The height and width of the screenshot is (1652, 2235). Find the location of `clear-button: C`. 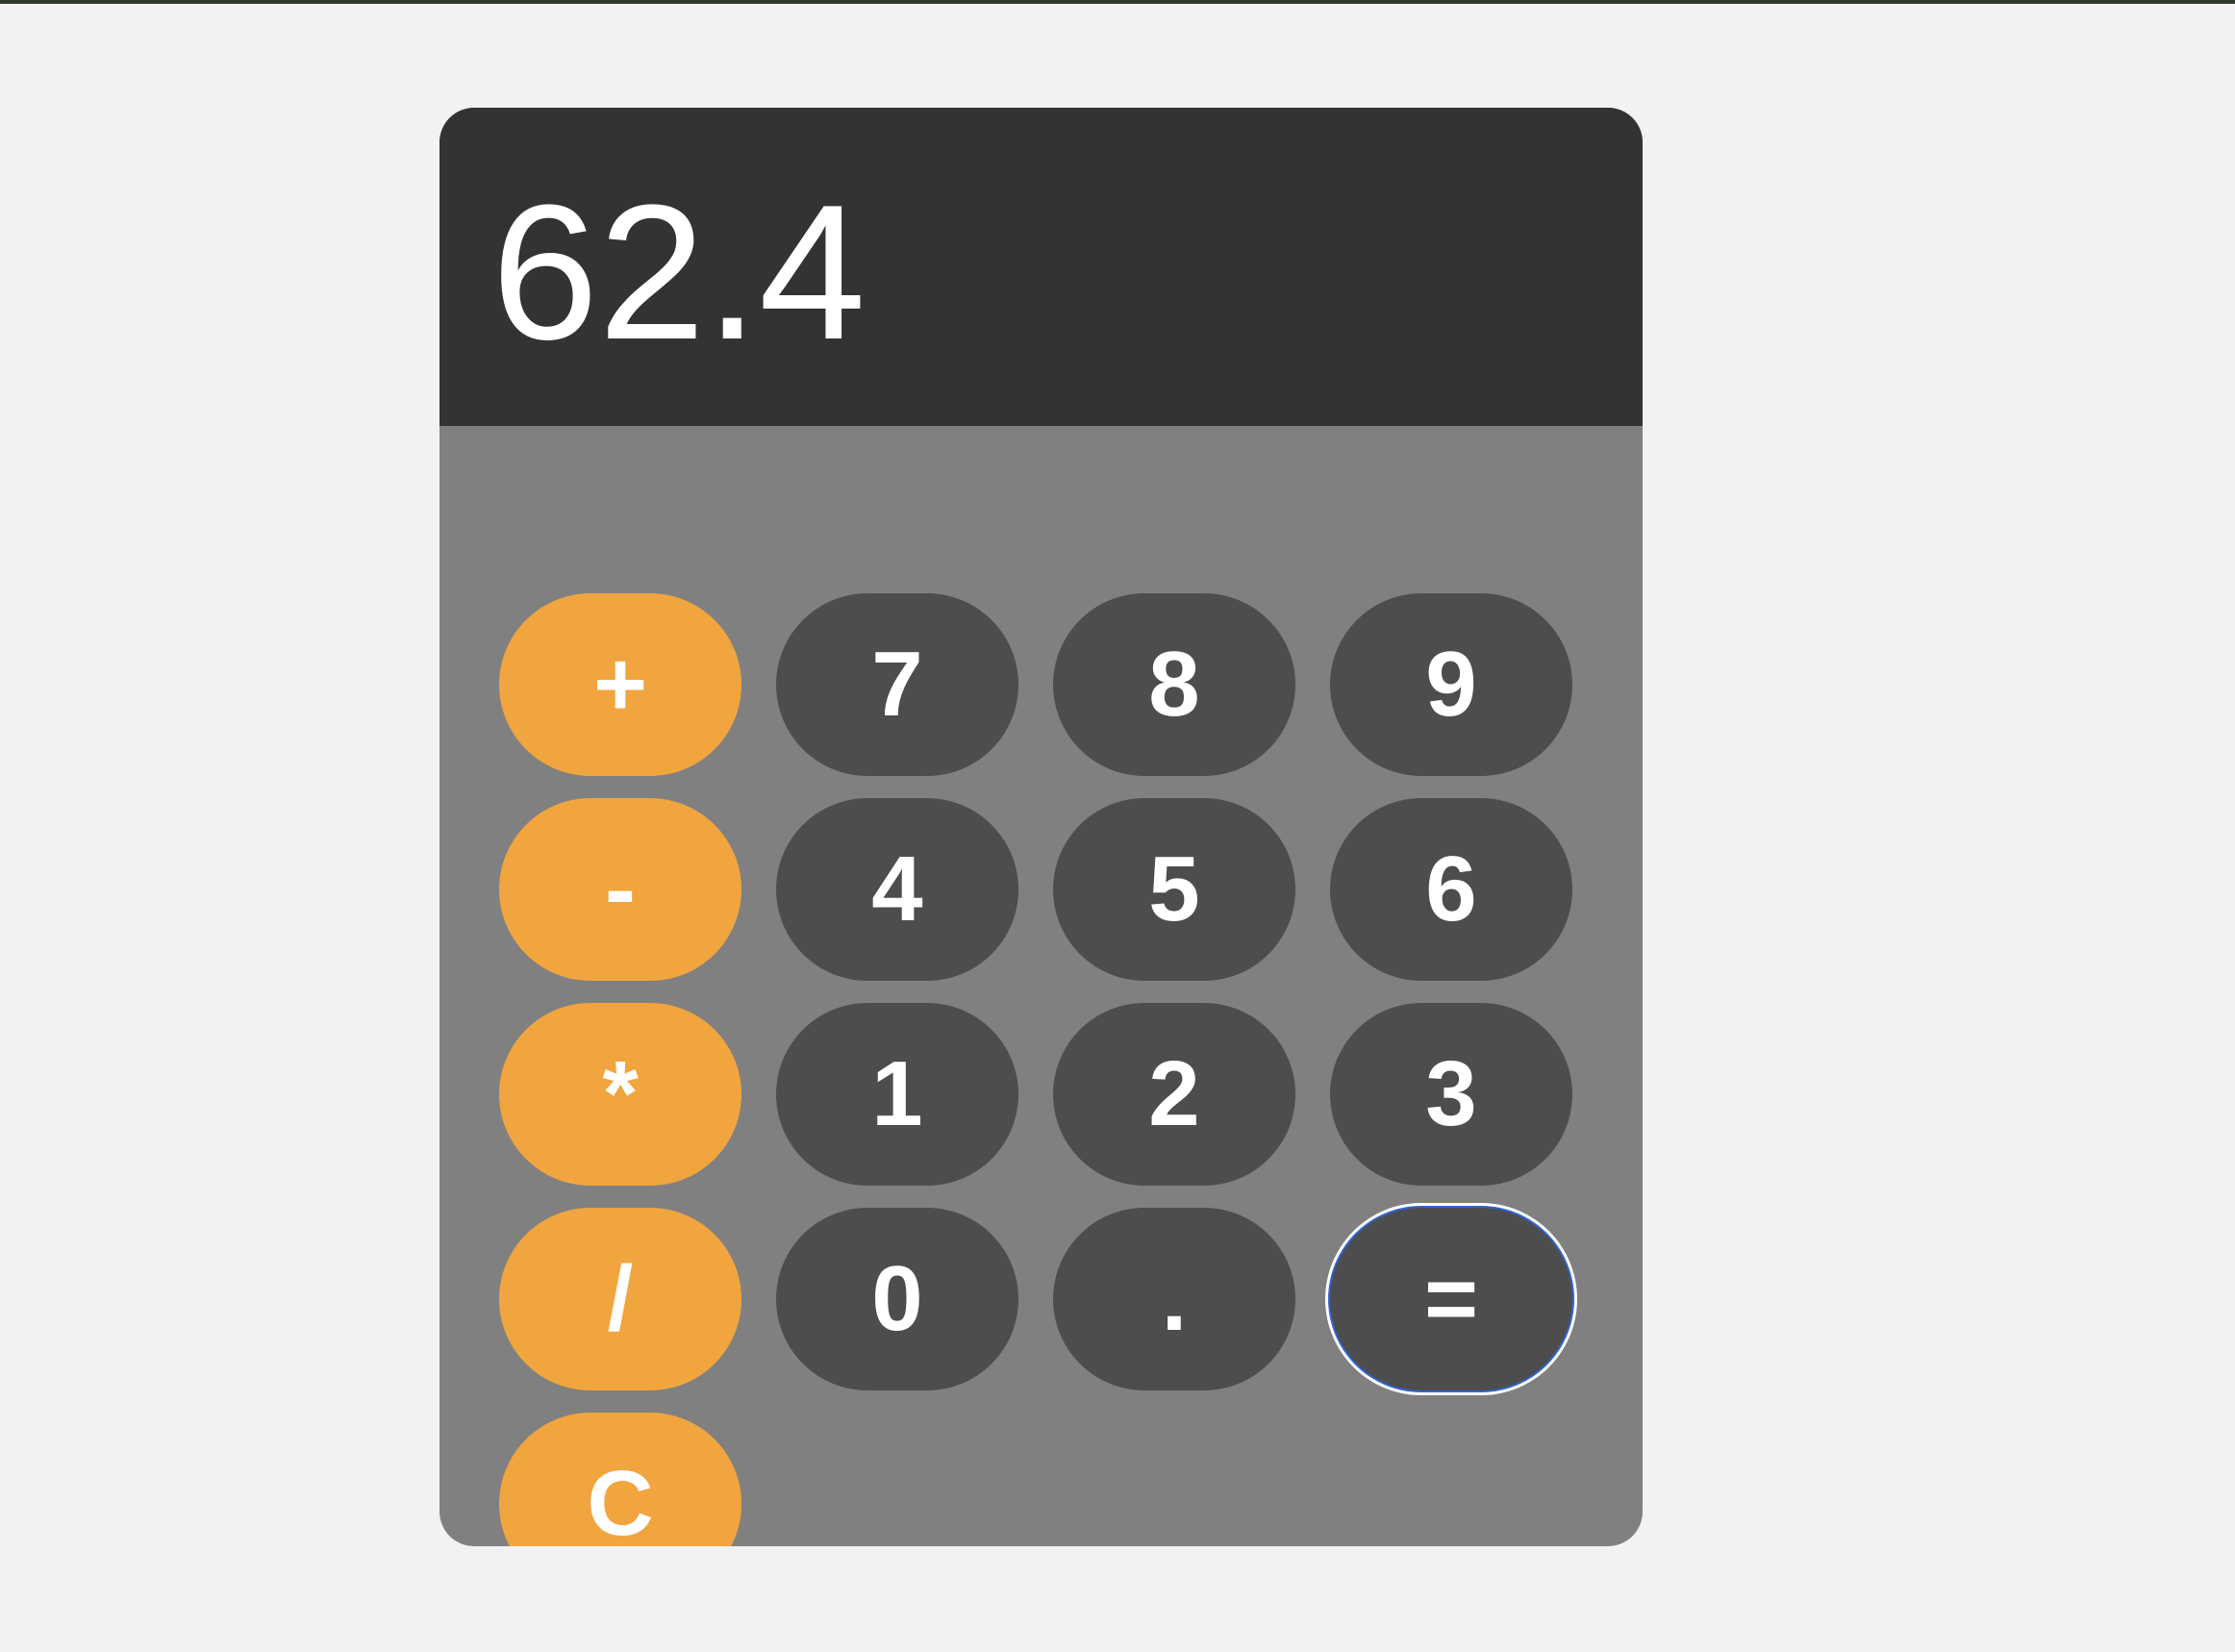

clear-button: C is located at coordinates (620, 1479).